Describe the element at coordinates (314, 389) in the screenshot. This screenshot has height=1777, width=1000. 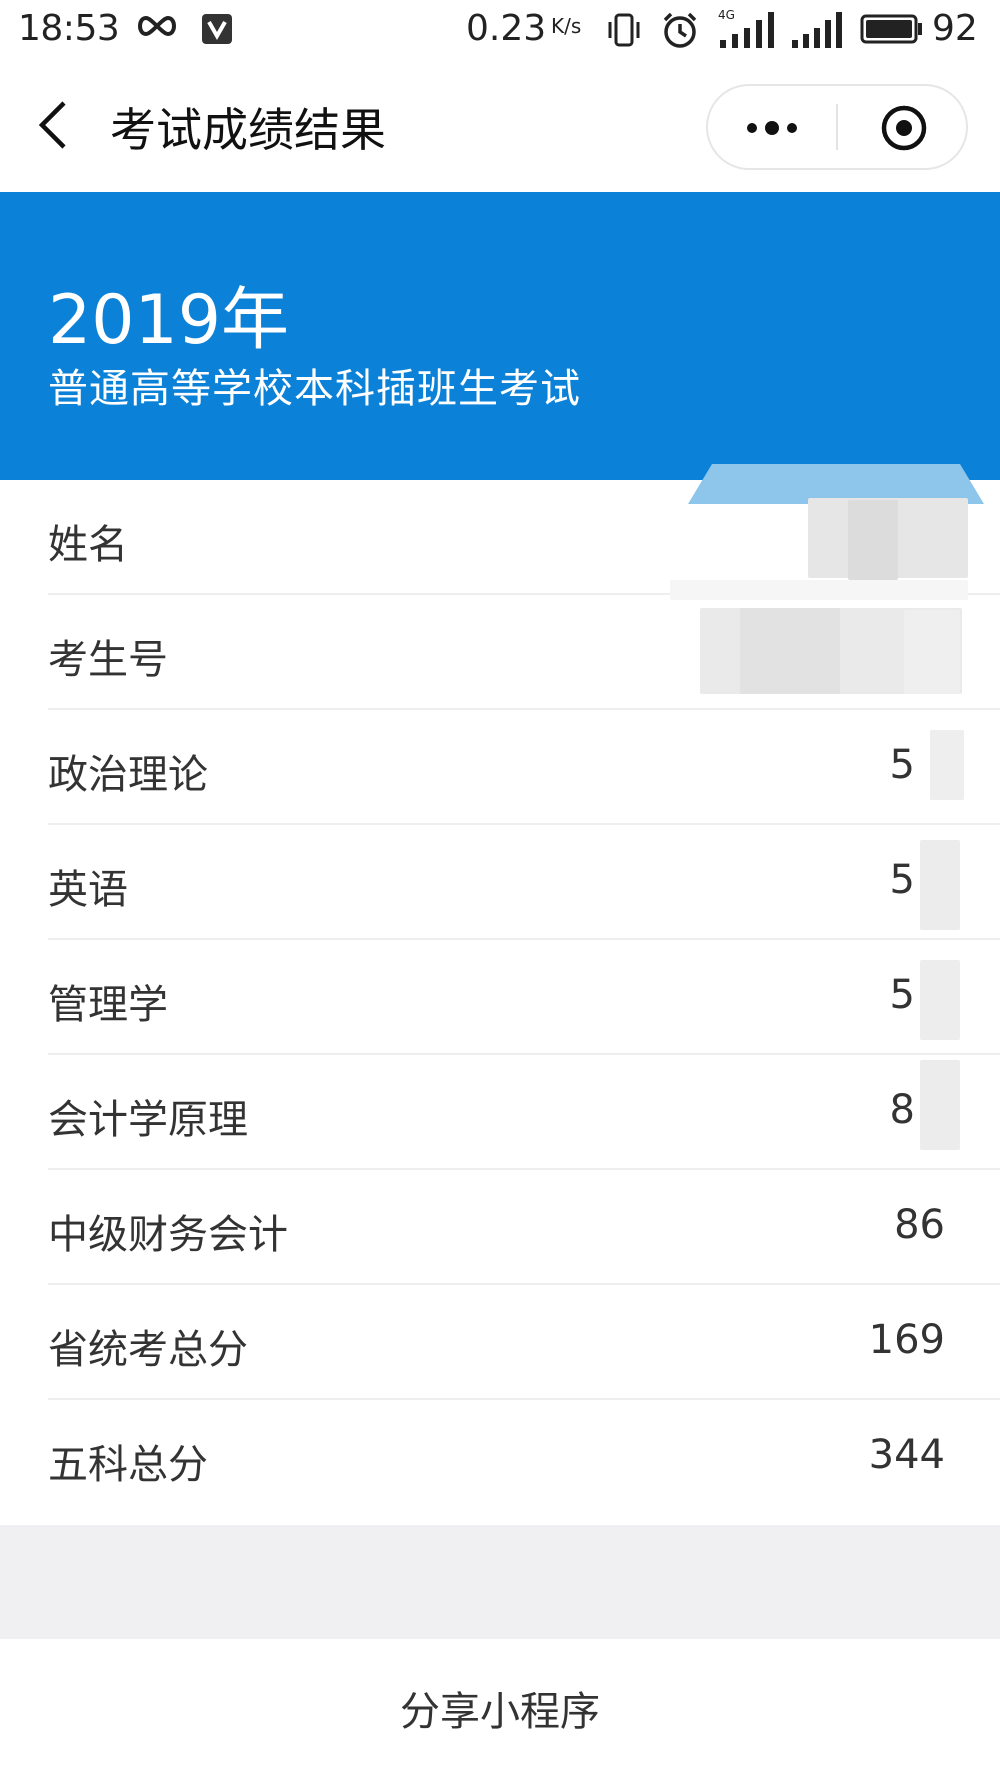
I see `exam-subtitle: 普通高等学校本科插班生考试` at that location.